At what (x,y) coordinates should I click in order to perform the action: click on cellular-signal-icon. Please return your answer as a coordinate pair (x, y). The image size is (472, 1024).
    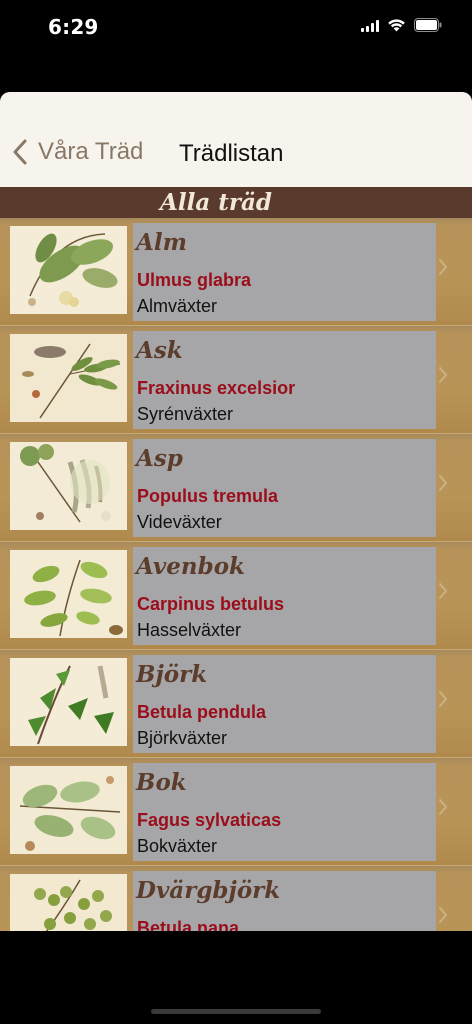
    Looking at the image, I should click on (370, 25).